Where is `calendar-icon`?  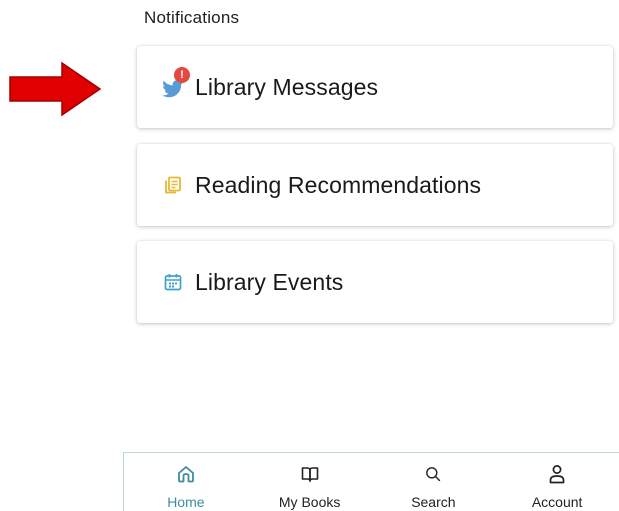
calendar-icon is located at coordinates (173, 282).